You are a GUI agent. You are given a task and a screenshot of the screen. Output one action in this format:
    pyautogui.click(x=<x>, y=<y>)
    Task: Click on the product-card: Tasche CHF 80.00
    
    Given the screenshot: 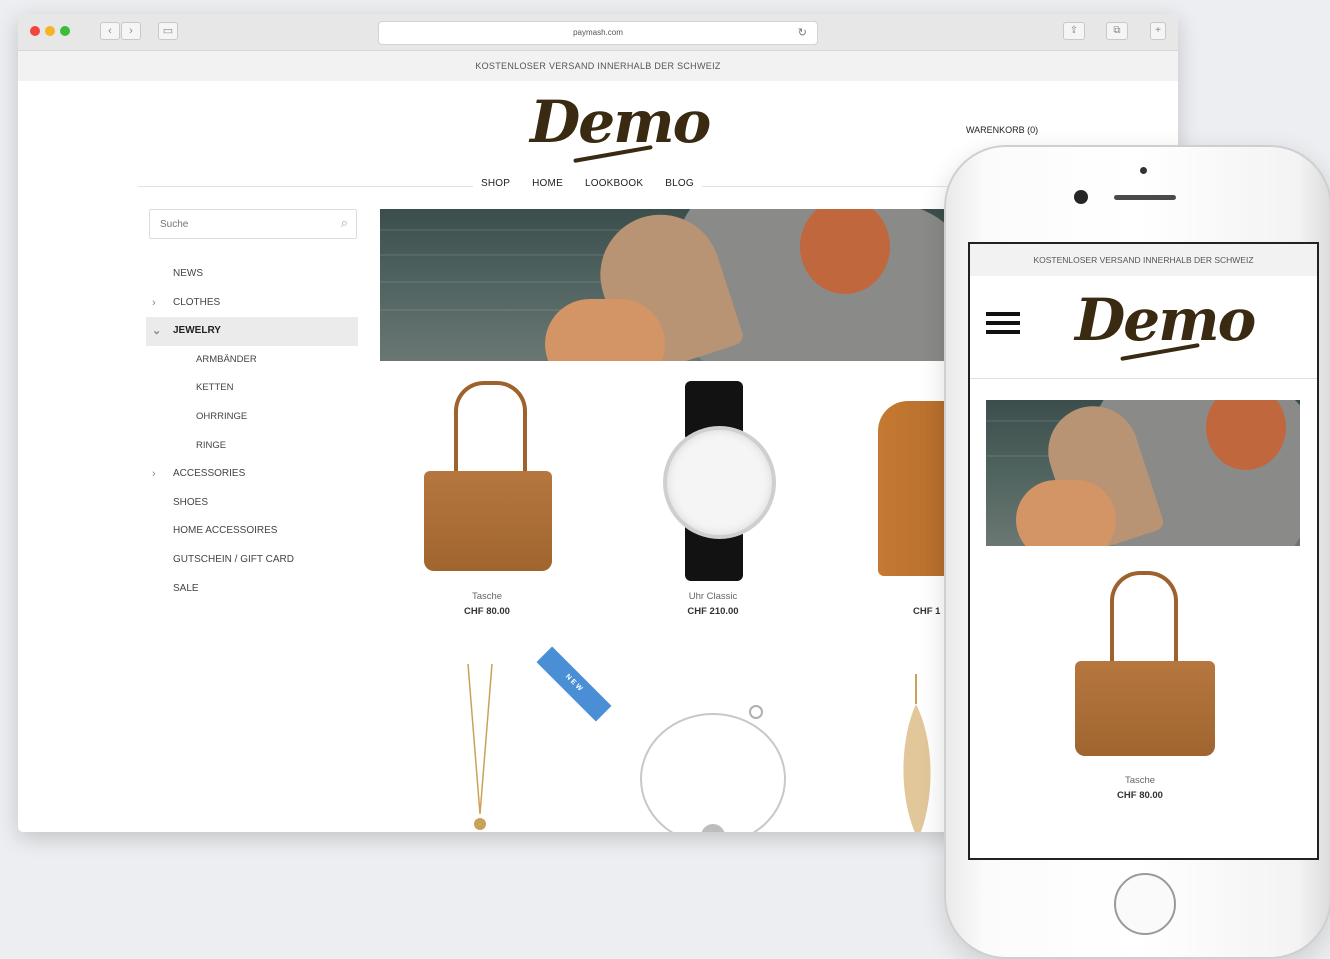 What is the action you would take?
    pyautogui.click(x=487, y=496)
    